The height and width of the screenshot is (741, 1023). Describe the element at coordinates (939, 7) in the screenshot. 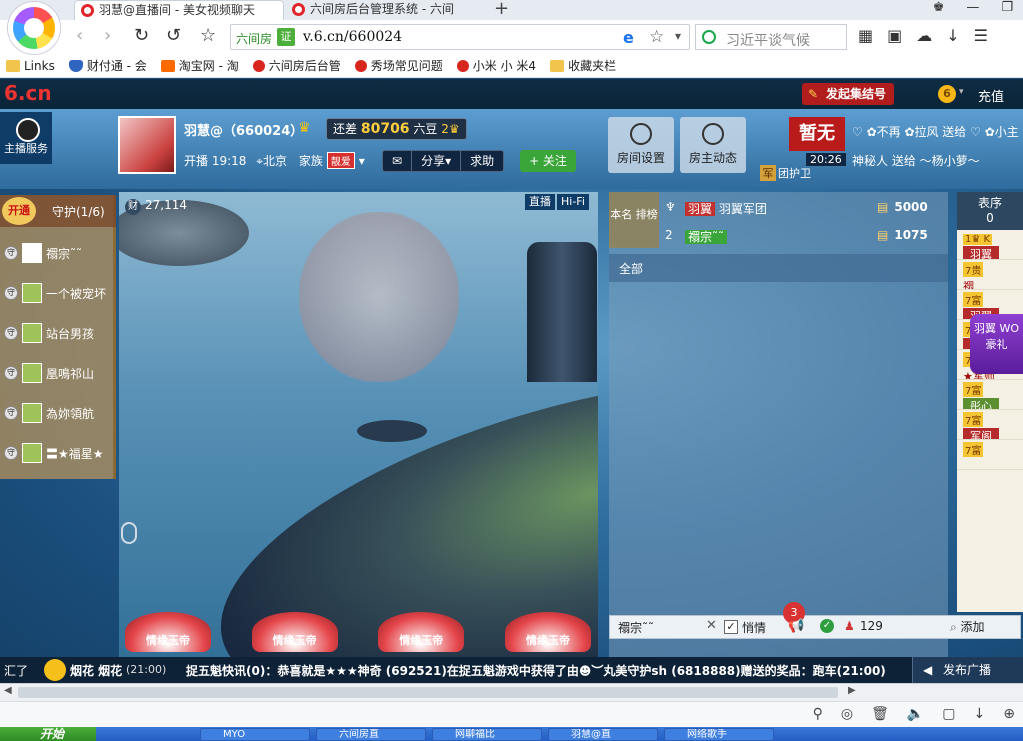

I see `menu-icon: ♚` at that location.